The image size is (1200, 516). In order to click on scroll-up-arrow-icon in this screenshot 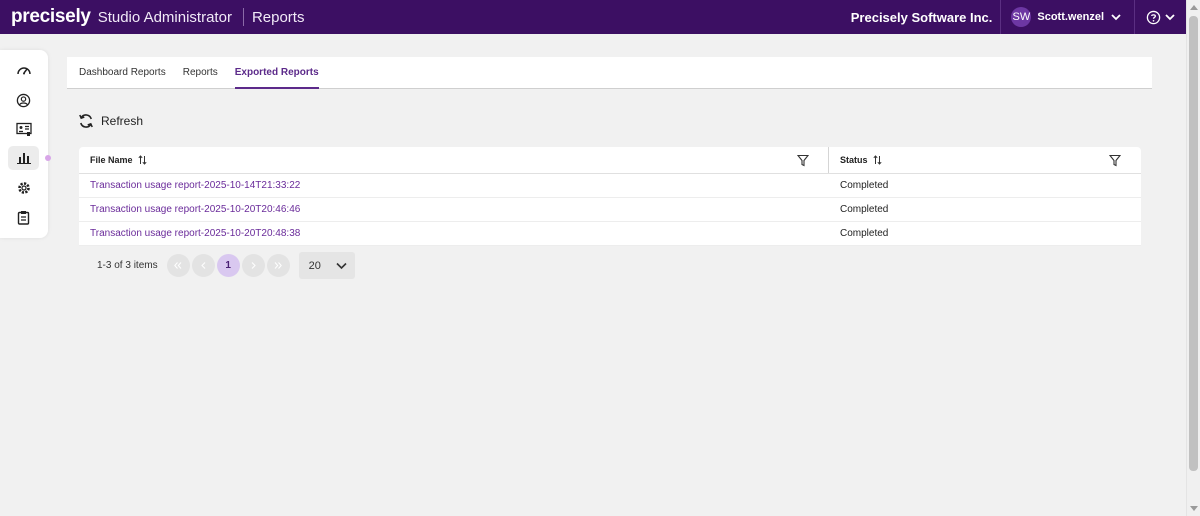, I will do `click(1194, 7)`.